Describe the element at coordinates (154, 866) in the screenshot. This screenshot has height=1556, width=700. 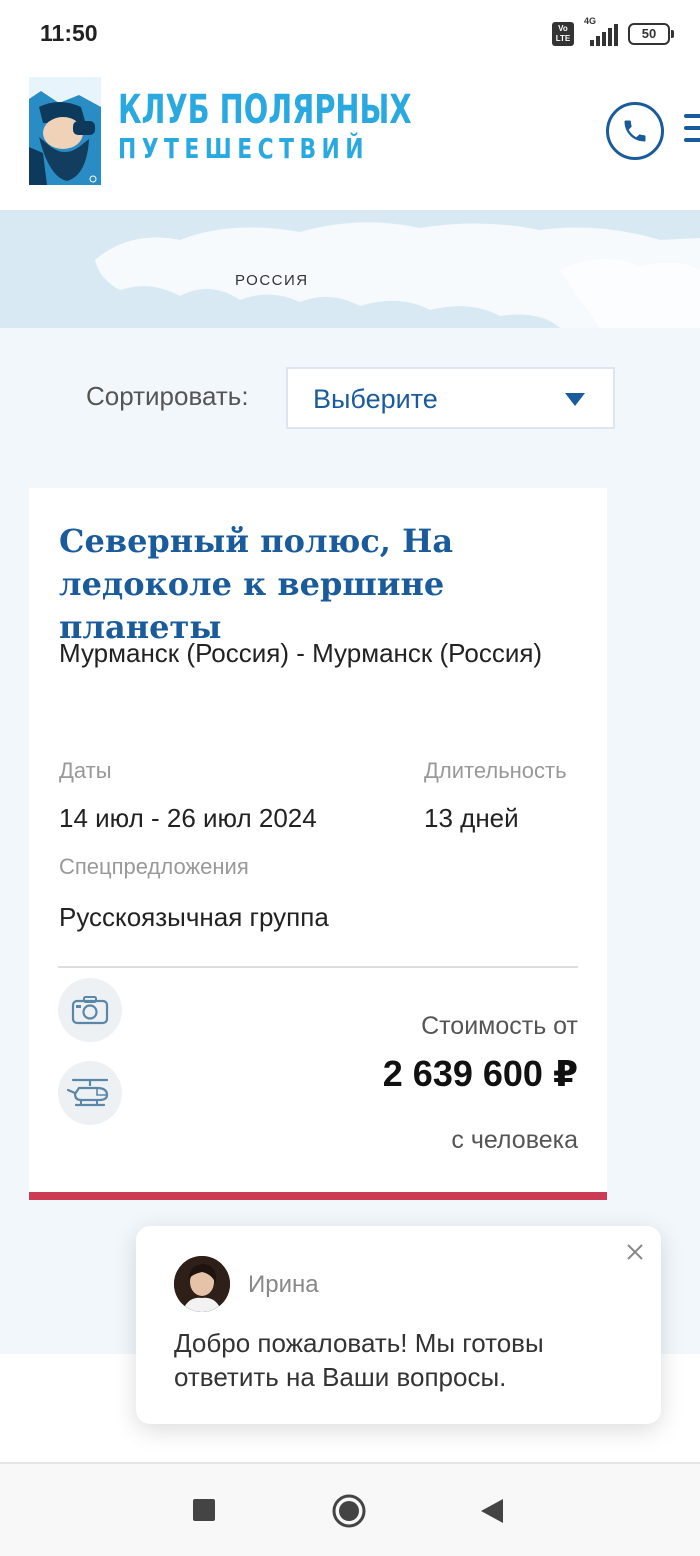
I see `offers-label: Спецпредложения` at that location.